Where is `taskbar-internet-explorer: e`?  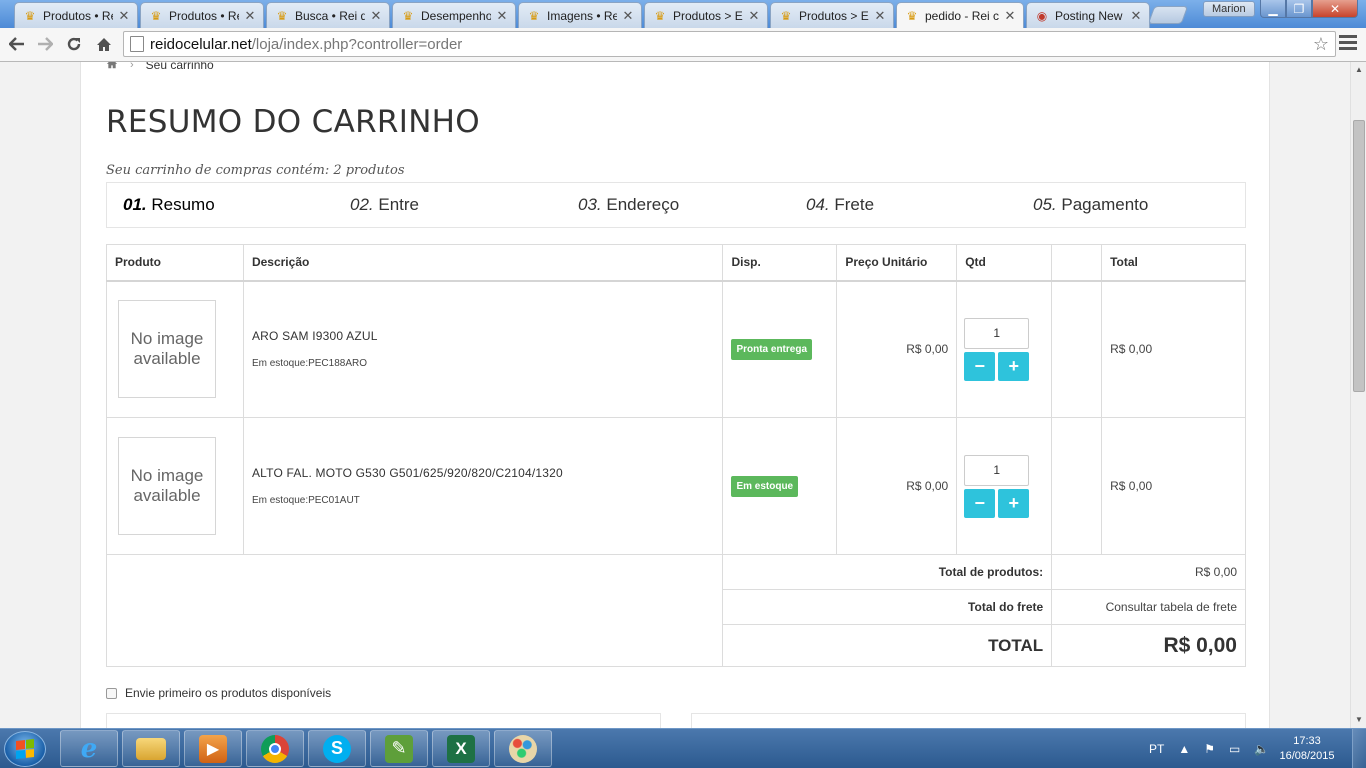
taskbar-internet-explorer: e is located at coordinates (89, 748).